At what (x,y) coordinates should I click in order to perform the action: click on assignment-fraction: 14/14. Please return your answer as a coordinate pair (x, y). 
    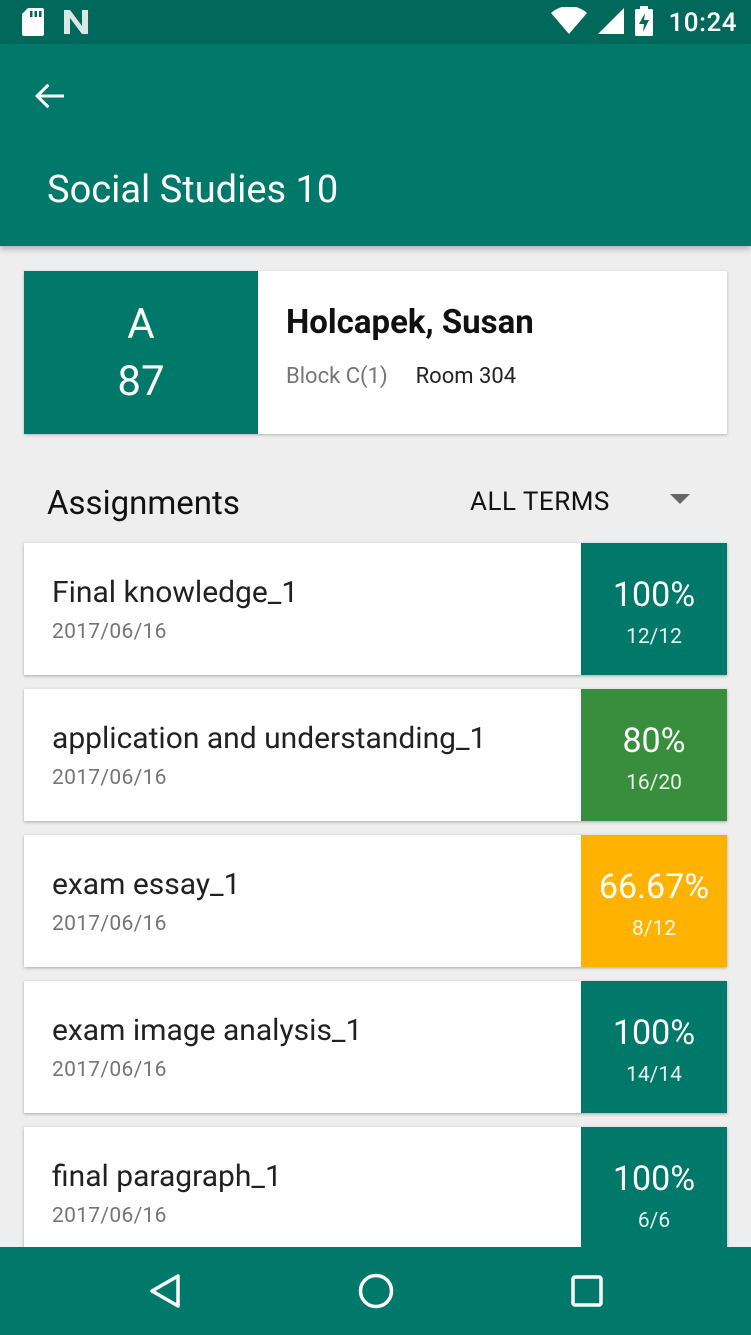
    Looking at the image, I should click on (654, 1075).